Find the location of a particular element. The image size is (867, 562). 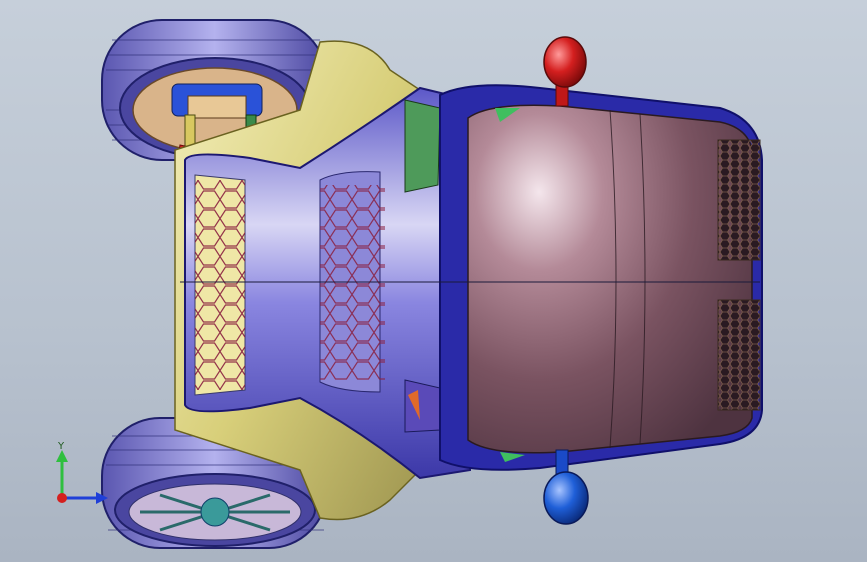

y-axis-label: Y is located at coordinates (61, 446).